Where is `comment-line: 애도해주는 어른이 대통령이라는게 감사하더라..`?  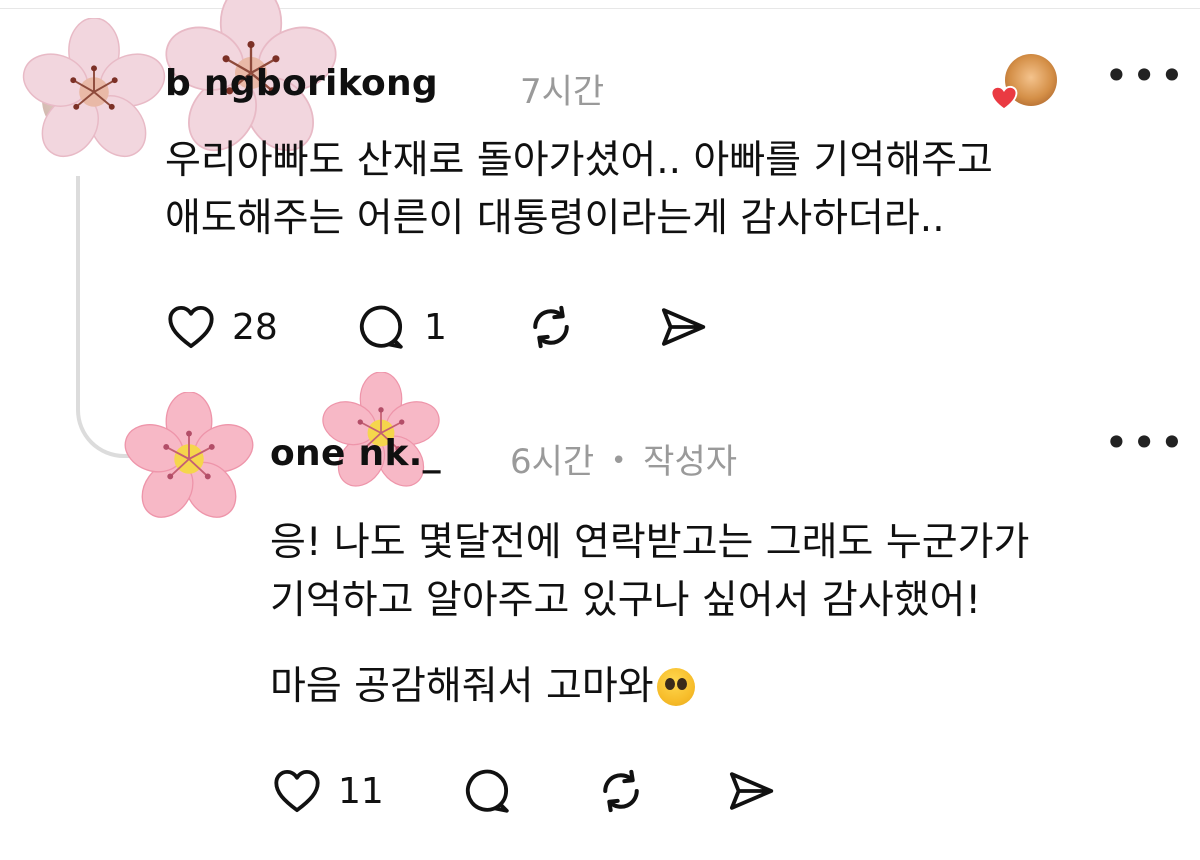
comment-line: 애도해주는 어른이 대통령이라는게 감사하더라.. is located at coordinates (555, 218).